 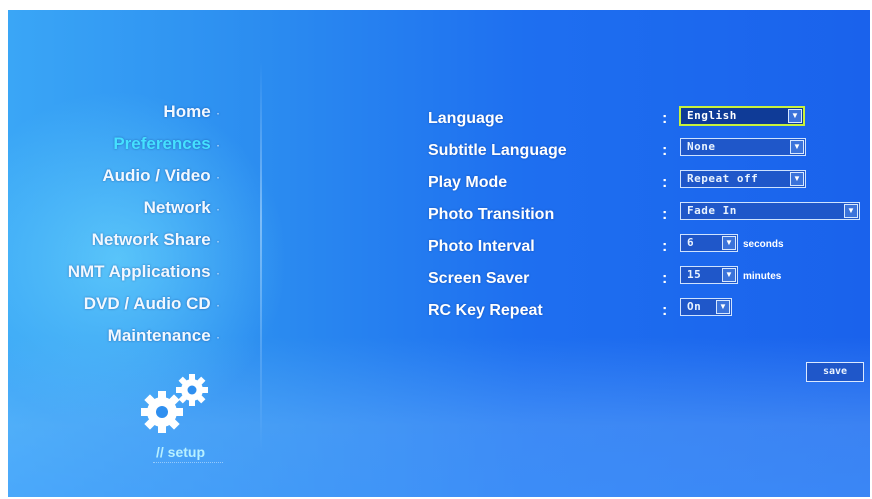 What do you see at coordinates (174, 403) in the screenshot?
I see `gear-icon` at bounding box center [174, 403].